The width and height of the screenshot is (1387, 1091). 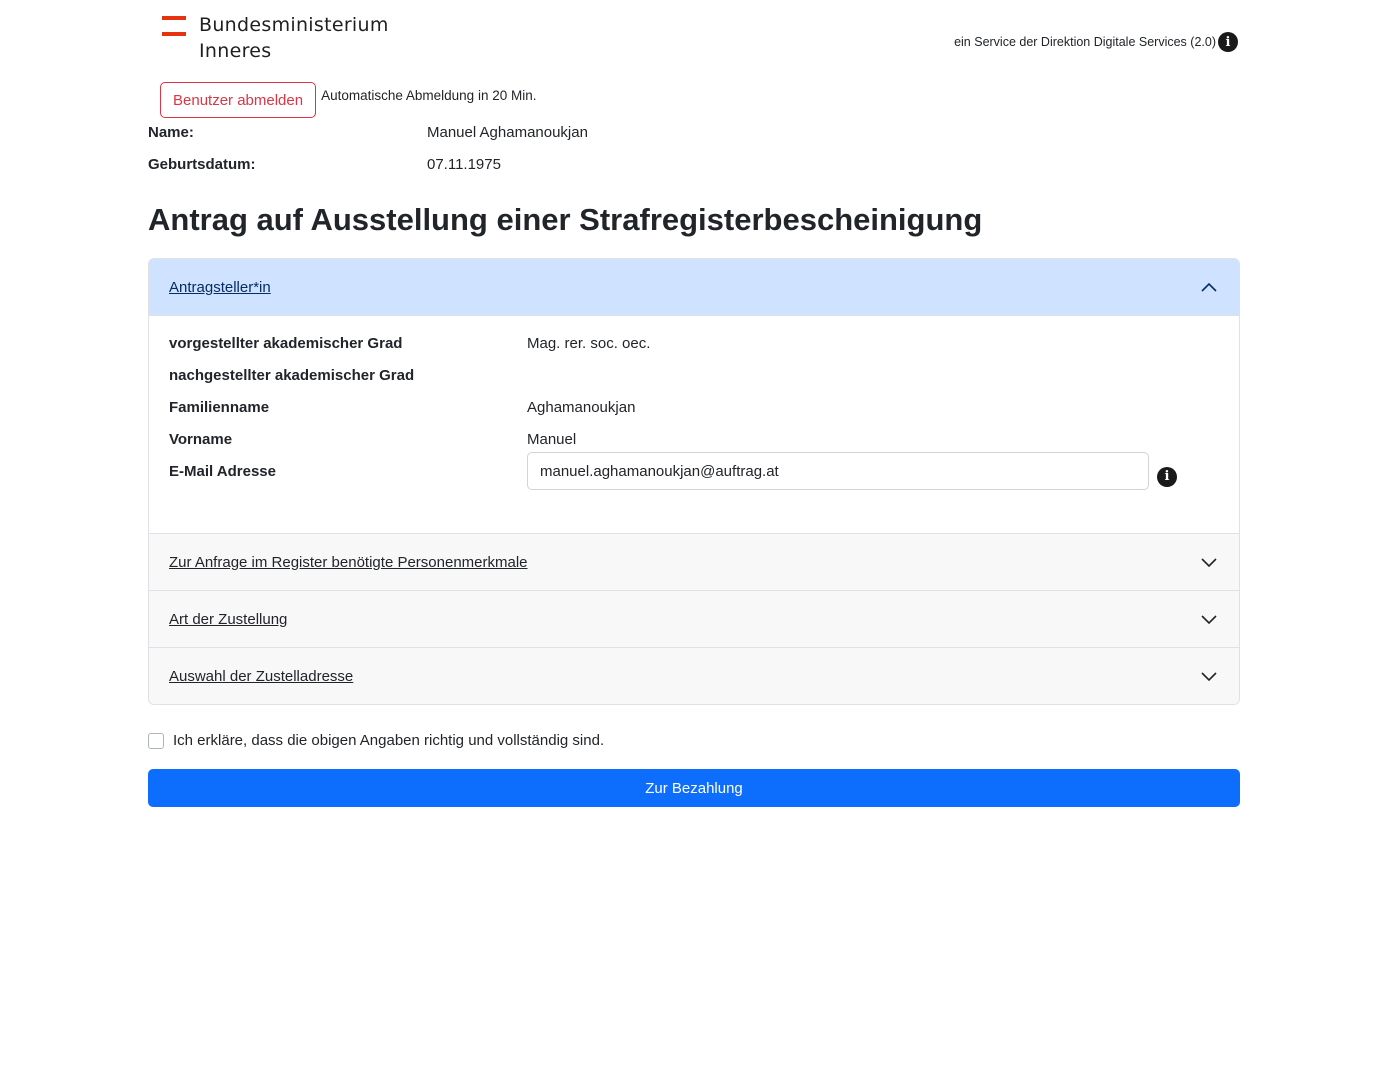 What do you see at coordinates (368, 170) in the screenshot?
I see `person-birth-row: Geburtsdatum: 07.11.1975` at bounding box center [368, 170].